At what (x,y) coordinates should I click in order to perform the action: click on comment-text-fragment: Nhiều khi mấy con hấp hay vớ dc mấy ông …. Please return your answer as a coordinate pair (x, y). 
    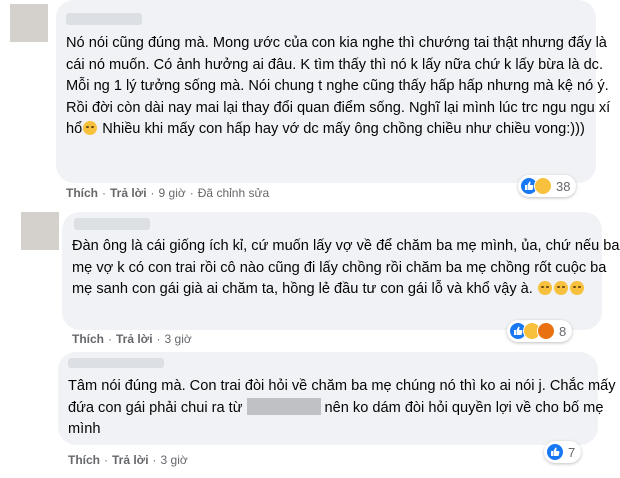
    Looking at the image, I should click on (297, 129).